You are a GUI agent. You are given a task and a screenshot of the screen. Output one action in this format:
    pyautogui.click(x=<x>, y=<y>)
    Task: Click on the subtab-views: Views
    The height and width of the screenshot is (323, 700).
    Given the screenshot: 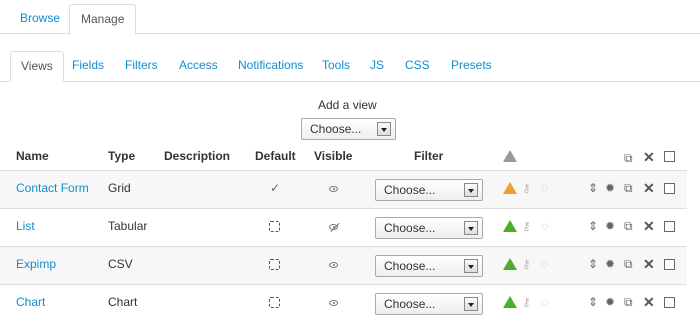 What is the action you would take?
    pyautogui.click(x=37, y=66)
    